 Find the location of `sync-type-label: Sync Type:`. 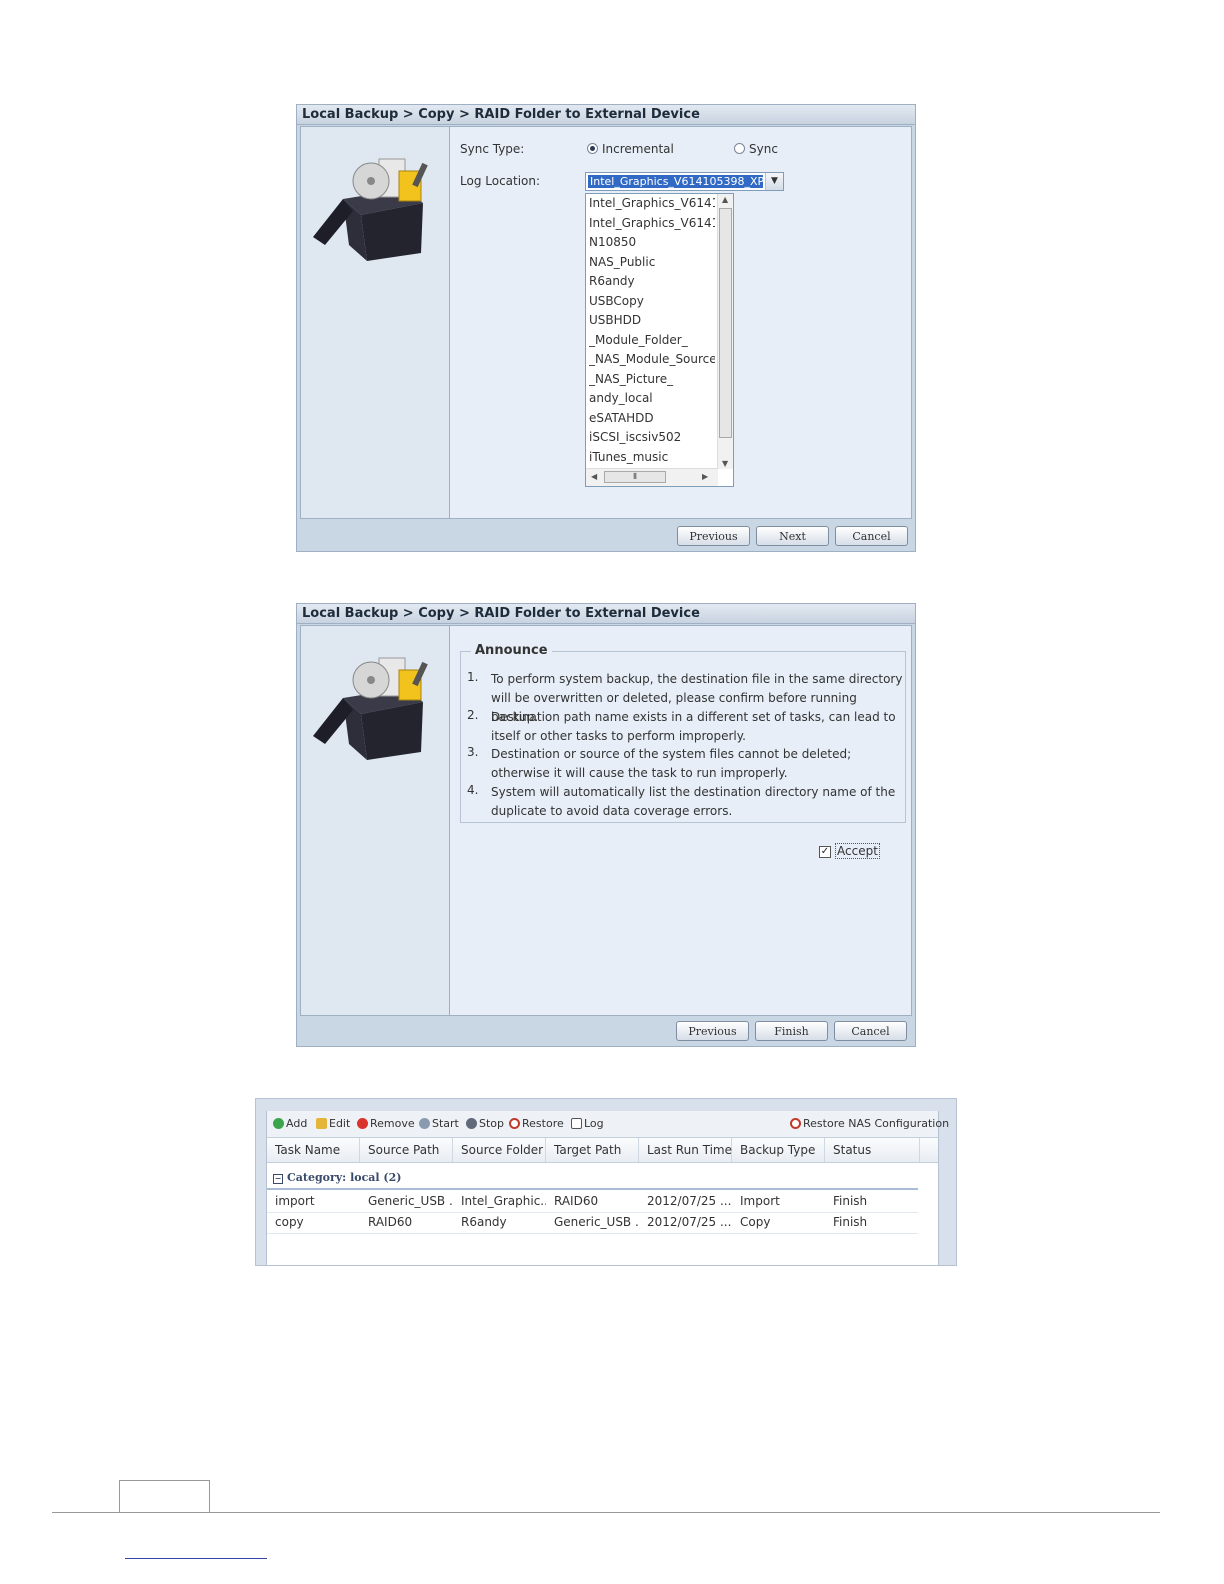

sync-type-label: Sync Type: is located at coordinates (492, 149).